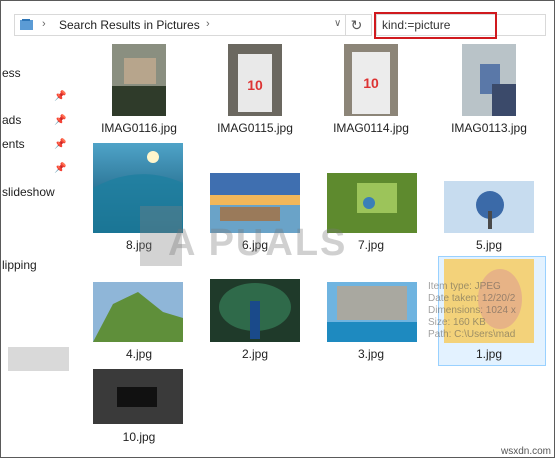 The width and height of the screenshot is (557, 460). I want to click on file-name: 3.jpg, so click(371, 354).